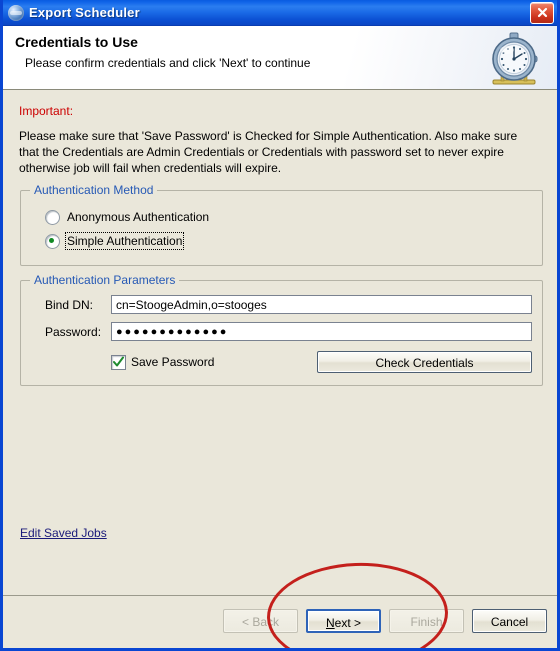  Describe the element at coordinates (69, 304) in the screenshot. I see `bind-dn-label: Bind DN:` at that location.